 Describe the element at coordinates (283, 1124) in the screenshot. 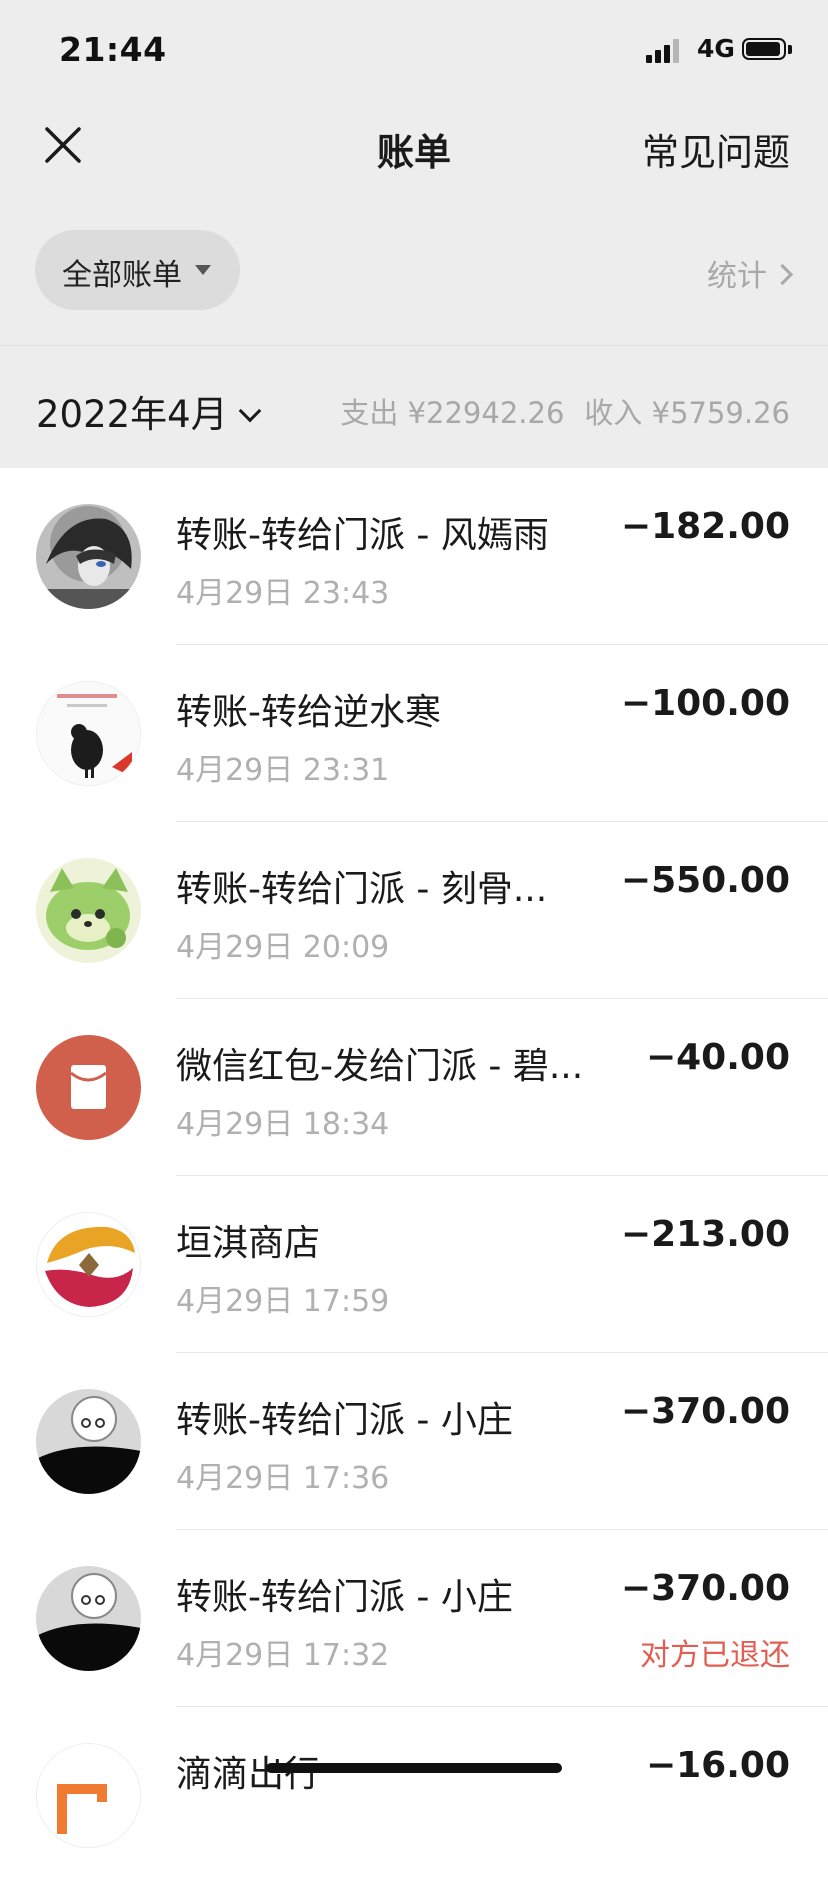

I see `transaction-time: 4月29日 18:34` at that location.